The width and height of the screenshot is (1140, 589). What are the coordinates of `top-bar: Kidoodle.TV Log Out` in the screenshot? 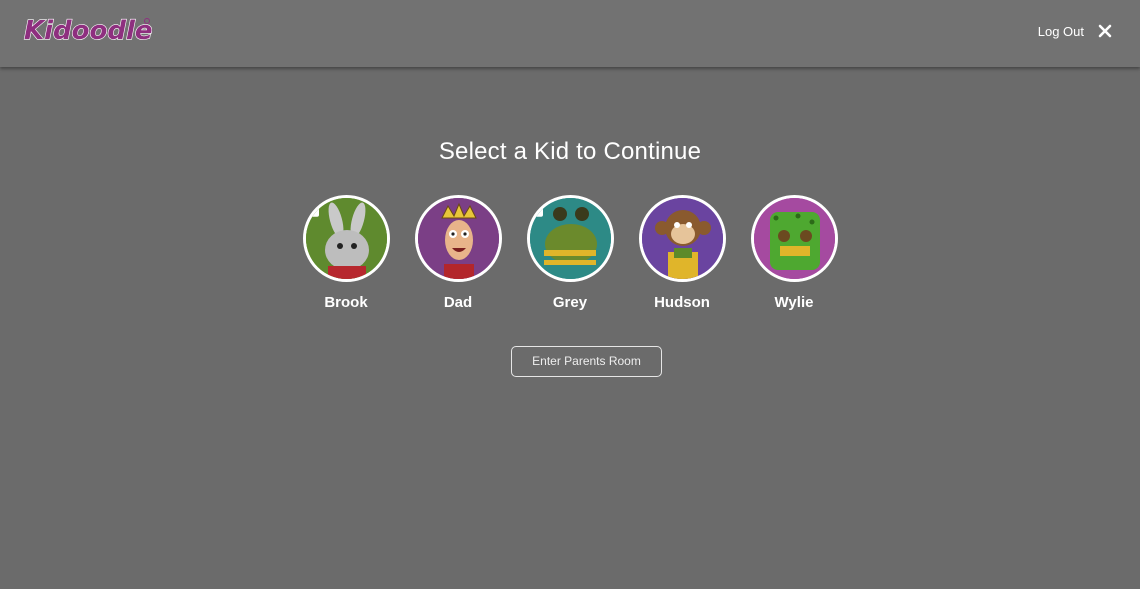 It's located at (570, 33).